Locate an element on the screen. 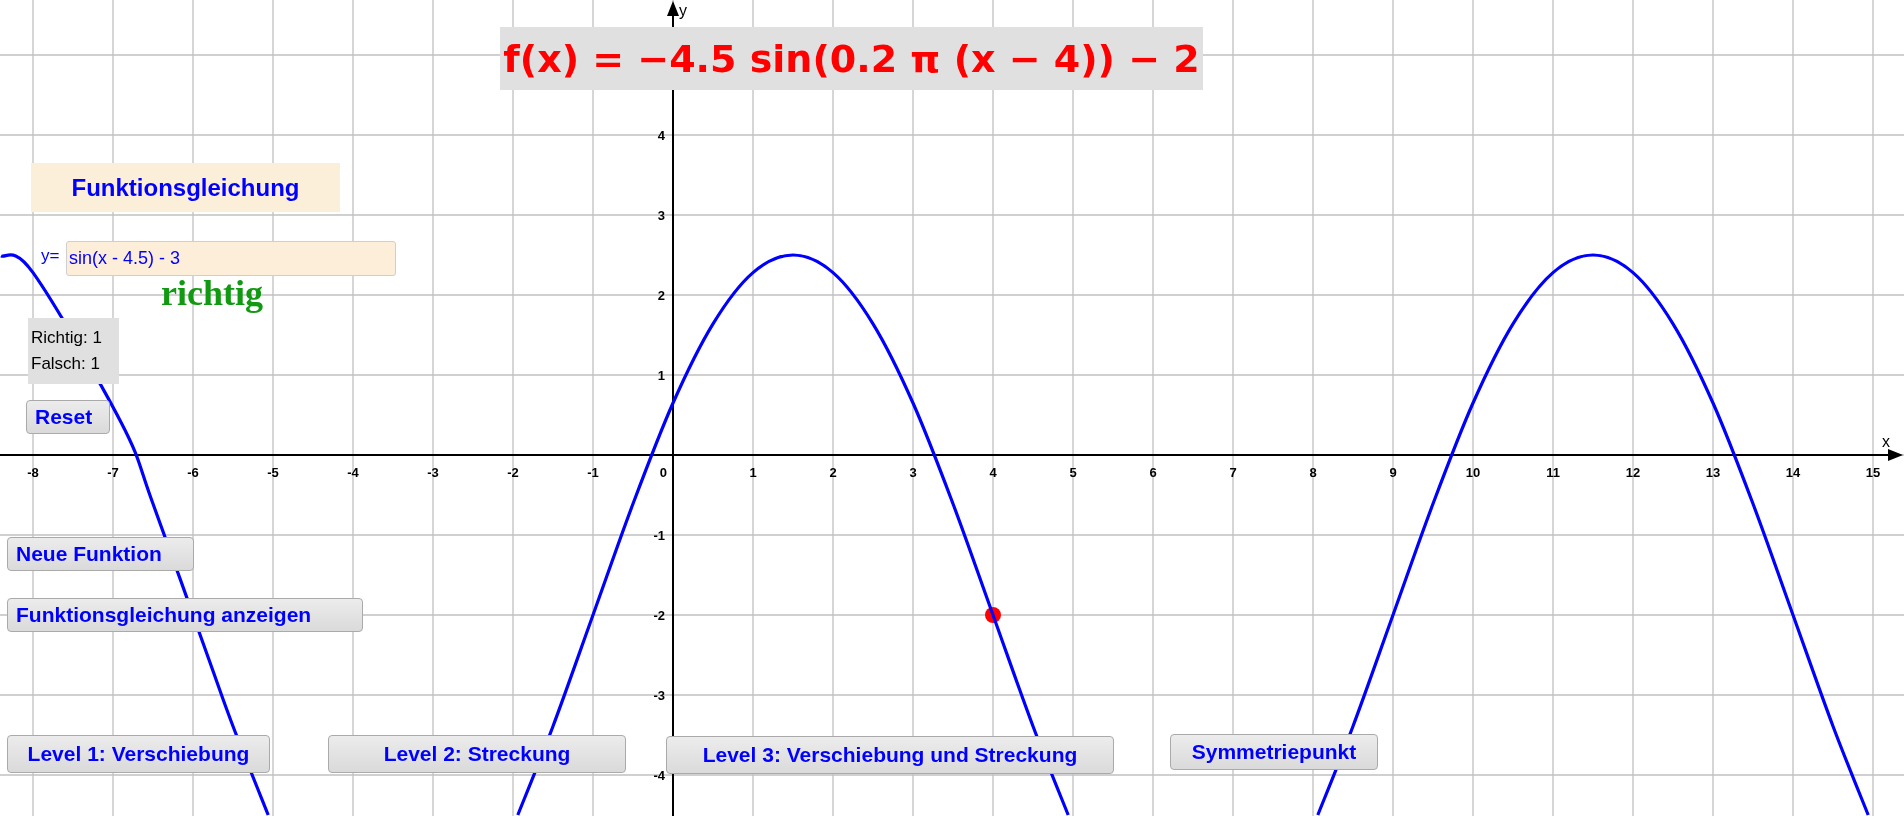  input-field: sin(x - 4.5) - 3 is located at coordinates (231, 258).